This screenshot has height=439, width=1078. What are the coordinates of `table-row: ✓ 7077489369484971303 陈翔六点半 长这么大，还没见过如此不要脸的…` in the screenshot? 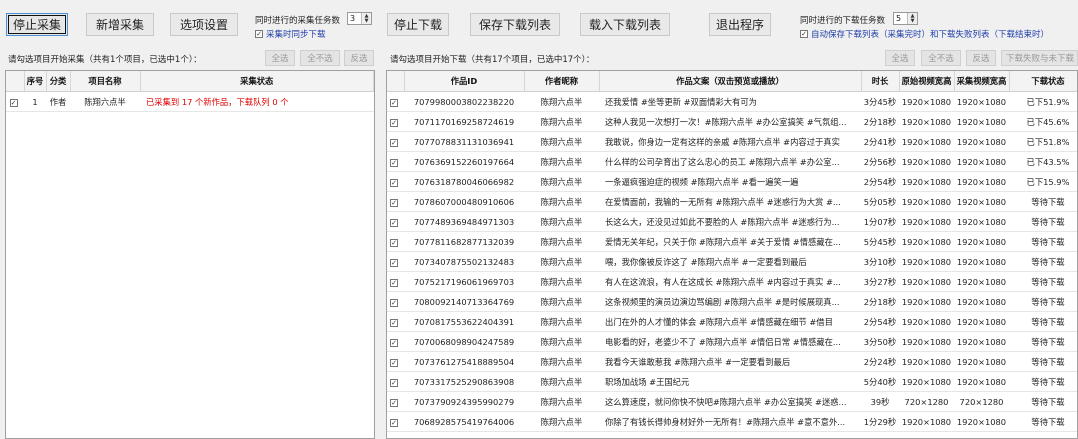 It's located at (732, 221).